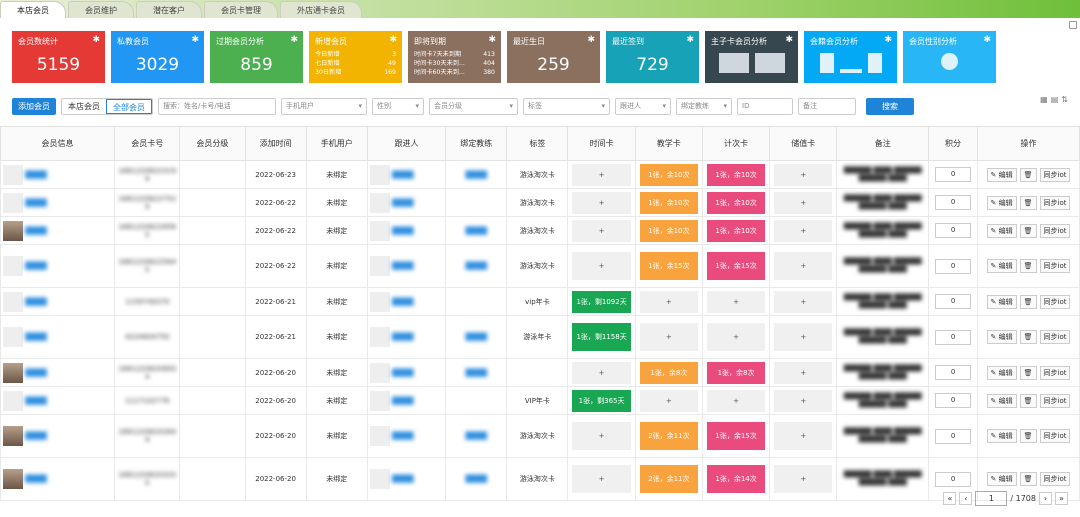  I want to click on stat-card: 私教会员 ✱ 3029, so click(157, 57).